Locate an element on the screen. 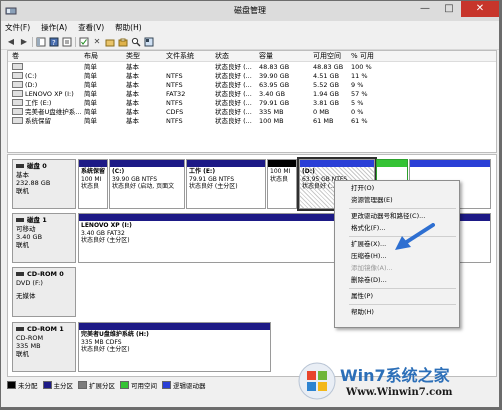  column-header-percent-free: % 可用 is located at coordinates (362, 56).